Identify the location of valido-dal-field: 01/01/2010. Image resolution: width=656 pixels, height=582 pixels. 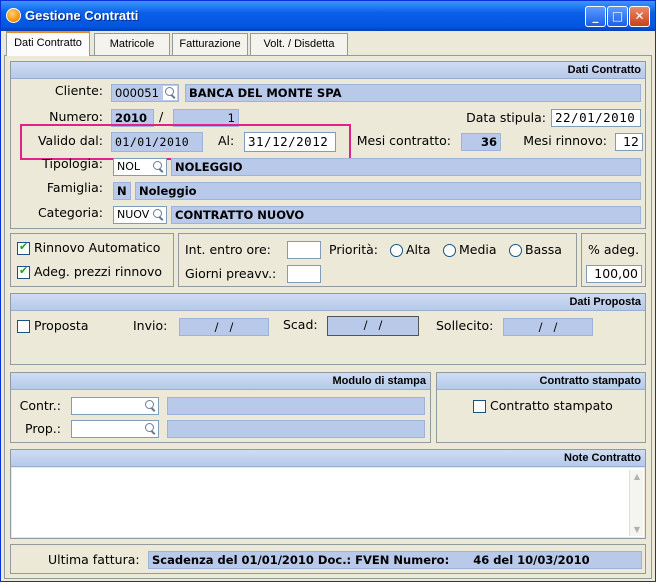
(157, 142).